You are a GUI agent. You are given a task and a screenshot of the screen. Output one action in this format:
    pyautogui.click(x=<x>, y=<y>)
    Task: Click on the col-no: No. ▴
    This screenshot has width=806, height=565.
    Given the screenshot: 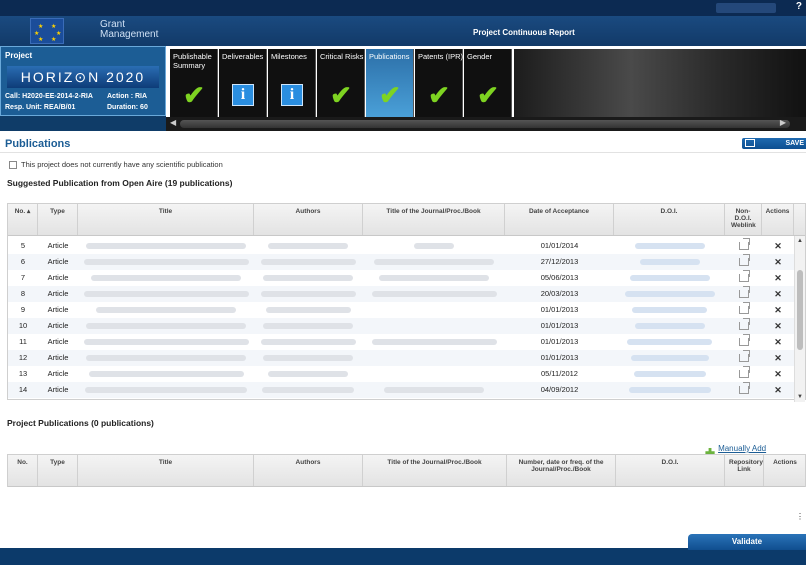 What is the action you would take?
    pyautogui.click(x=23, y=219)
    